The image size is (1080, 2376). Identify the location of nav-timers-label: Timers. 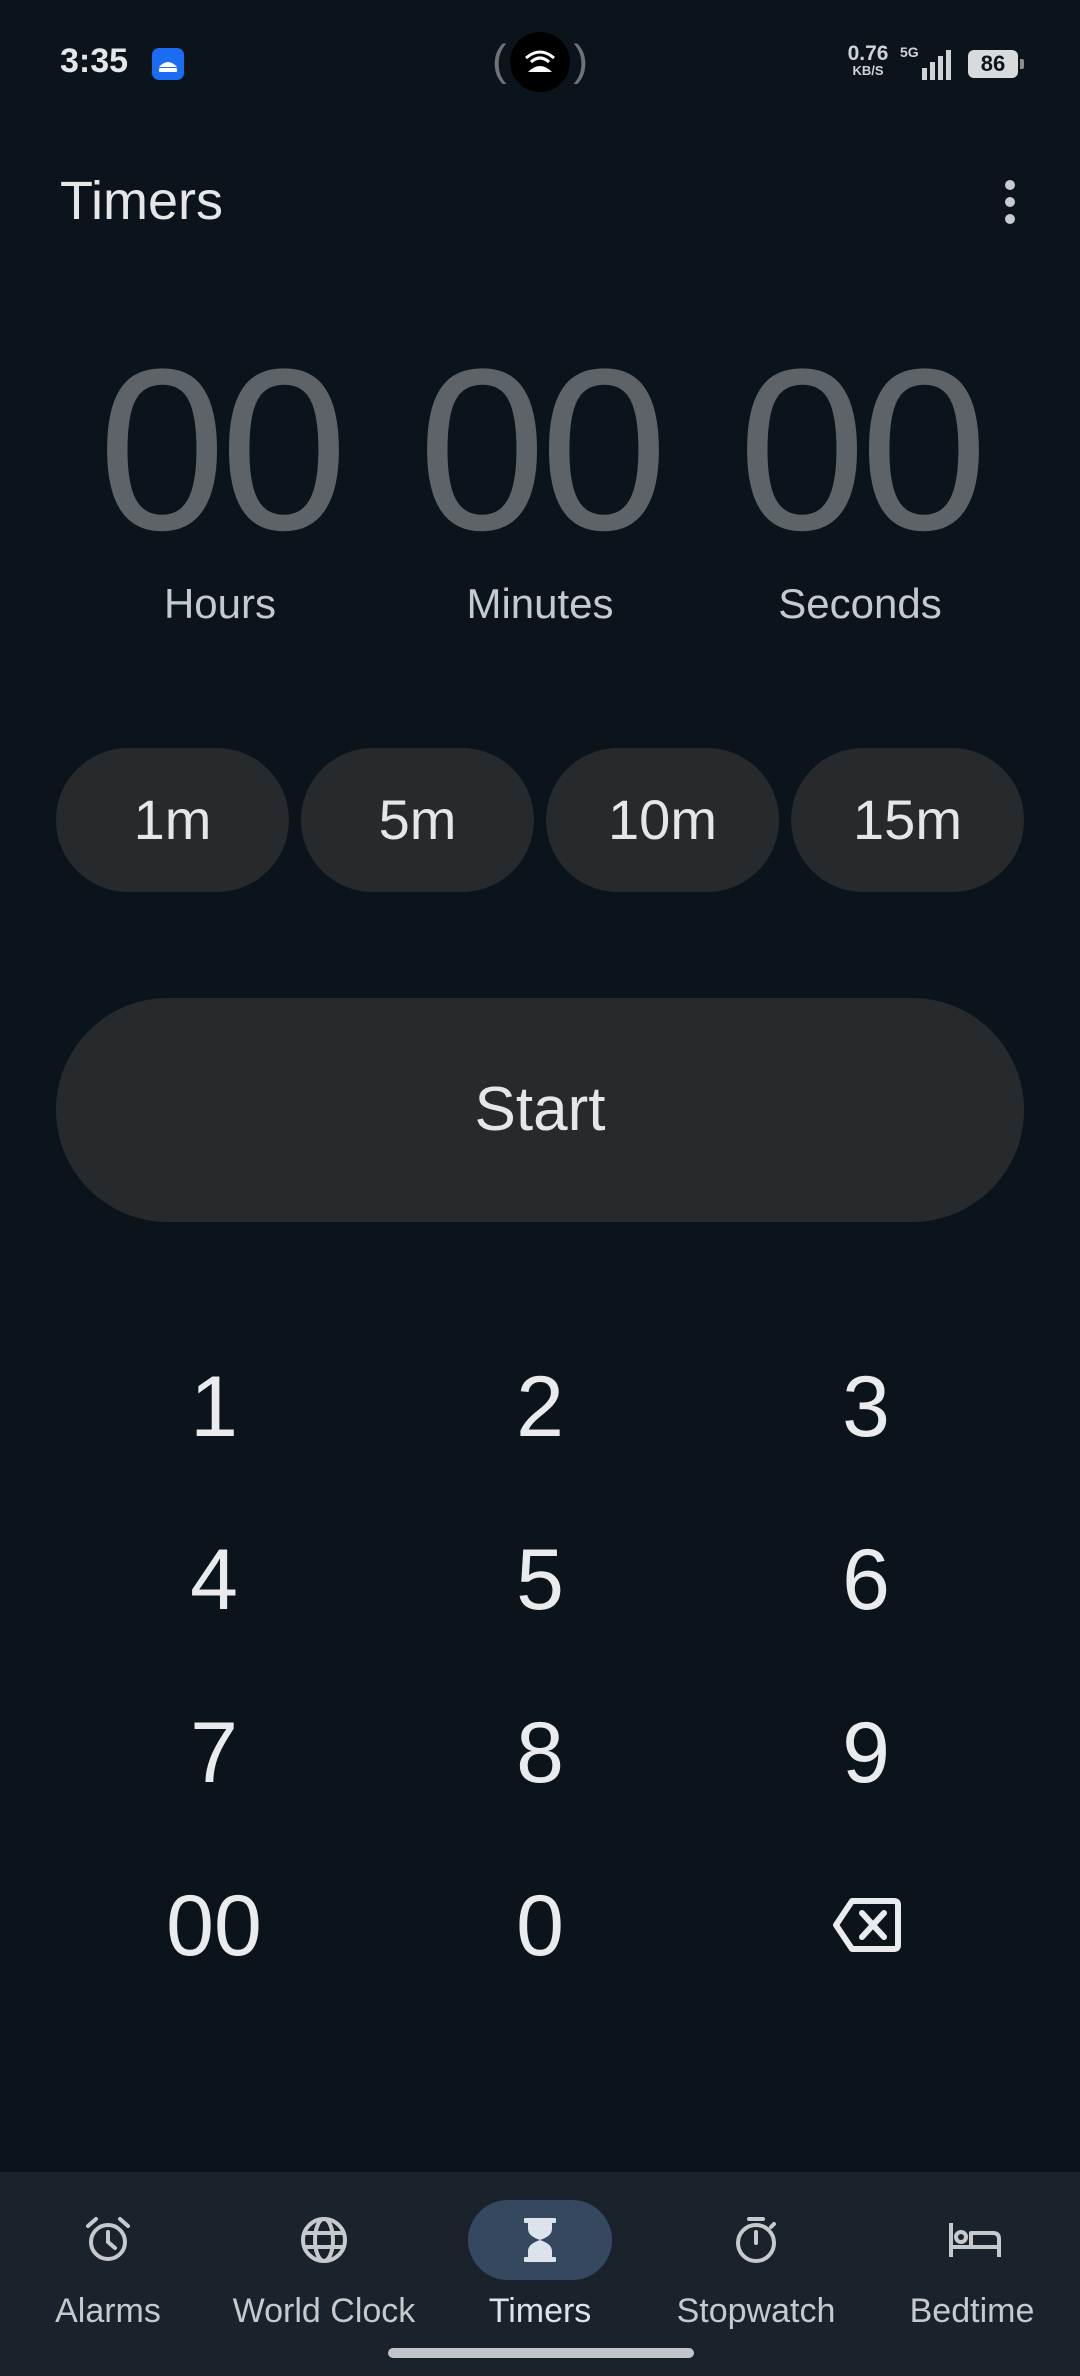
(540, 2311).